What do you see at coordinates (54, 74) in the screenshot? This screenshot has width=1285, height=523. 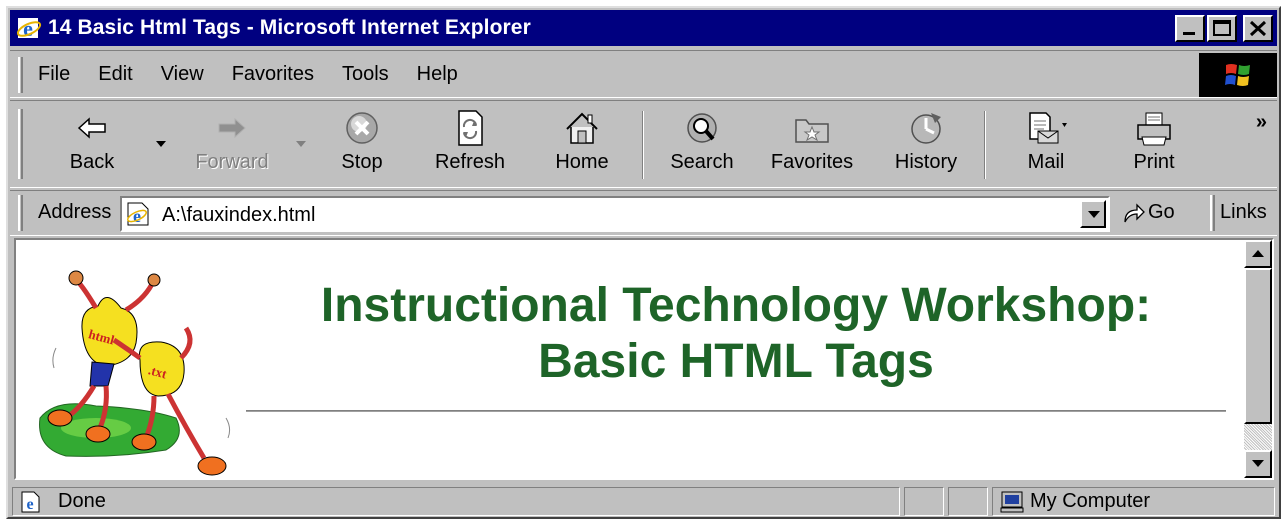 I see `menu-file: File` at bounding box center [54, 74].